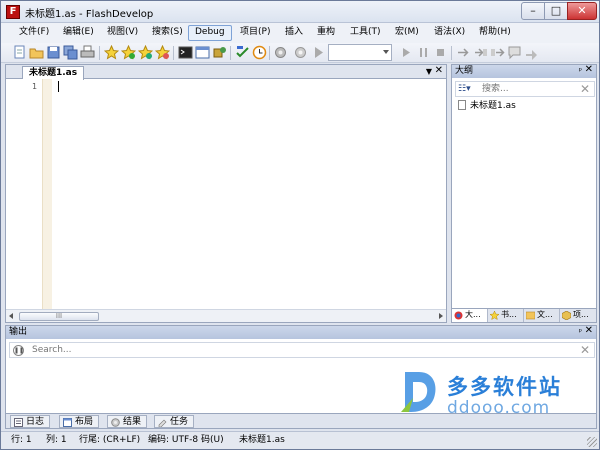 Image resolution: width=600 pixels, height=450 pixels. What do you see at coordinates (514, 52) in the screenshot?
I see `comment-icon` at bounding box center [514, 52].